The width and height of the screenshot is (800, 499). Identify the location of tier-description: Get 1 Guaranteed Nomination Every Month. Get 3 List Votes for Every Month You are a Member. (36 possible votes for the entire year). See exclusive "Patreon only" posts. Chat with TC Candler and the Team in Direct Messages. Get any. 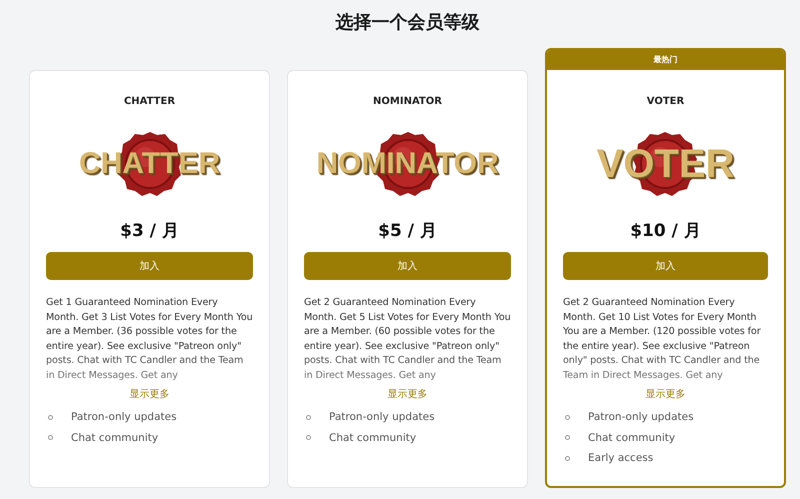
(149, 339).